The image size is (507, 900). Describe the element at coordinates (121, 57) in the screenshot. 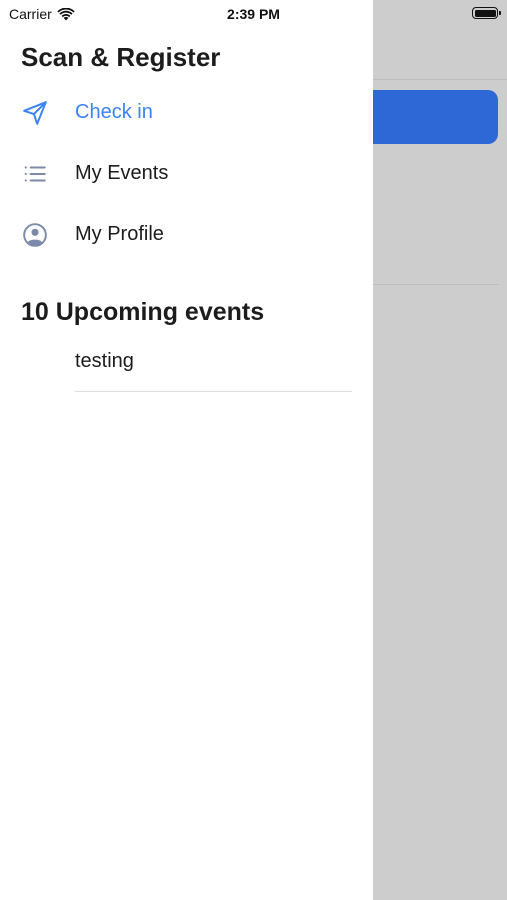

I see `drawer-title: Scan & Register` at that location.